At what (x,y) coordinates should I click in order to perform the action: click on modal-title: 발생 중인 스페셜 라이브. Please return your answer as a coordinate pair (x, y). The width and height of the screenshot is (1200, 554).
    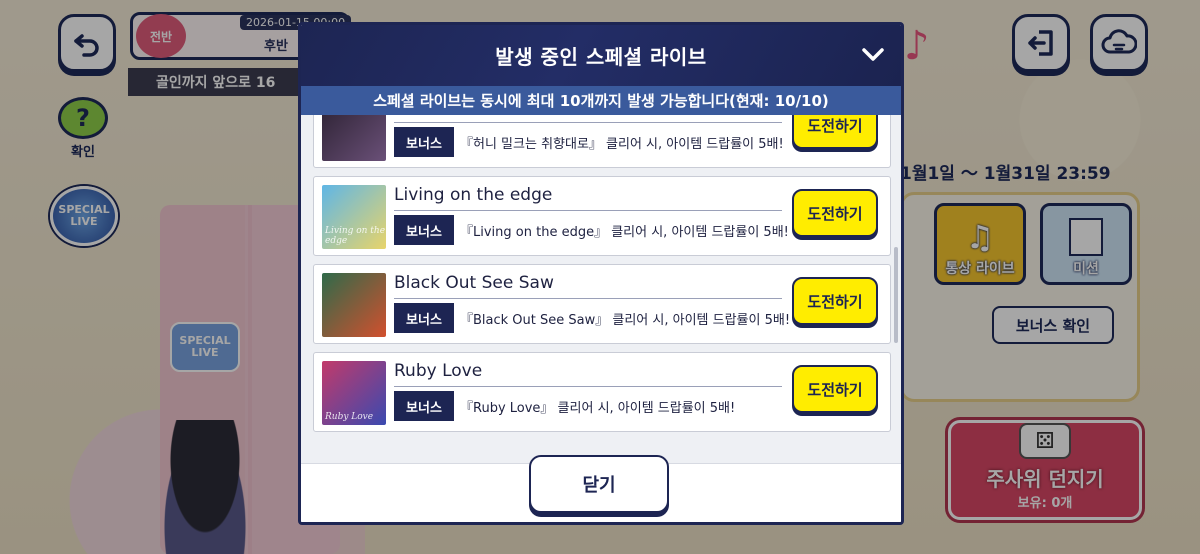
    Looking at the image, I should click on (601, 57).